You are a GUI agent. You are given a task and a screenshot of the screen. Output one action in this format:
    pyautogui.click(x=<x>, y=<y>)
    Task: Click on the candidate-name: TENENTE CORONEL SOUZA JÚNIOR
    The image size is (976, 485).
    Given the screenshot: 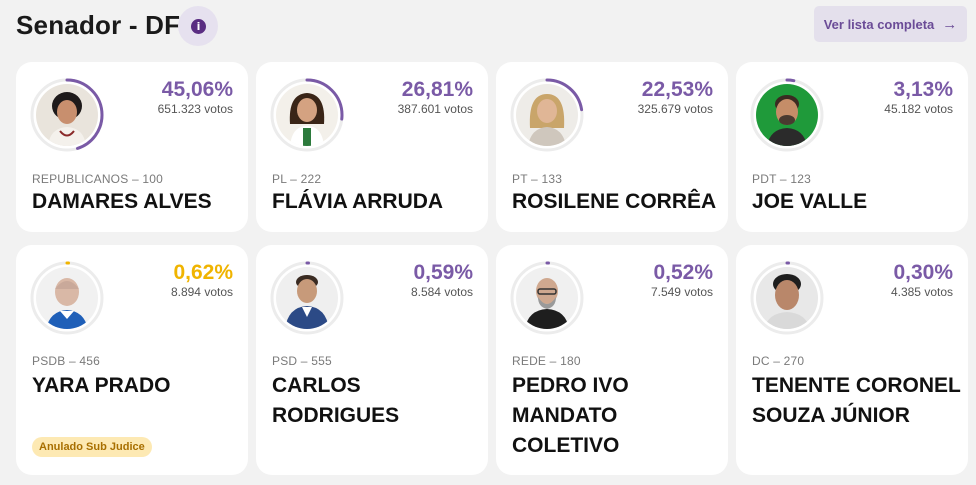 What is the action you would take?
    pyautogui.click(x=856, y=400)
    